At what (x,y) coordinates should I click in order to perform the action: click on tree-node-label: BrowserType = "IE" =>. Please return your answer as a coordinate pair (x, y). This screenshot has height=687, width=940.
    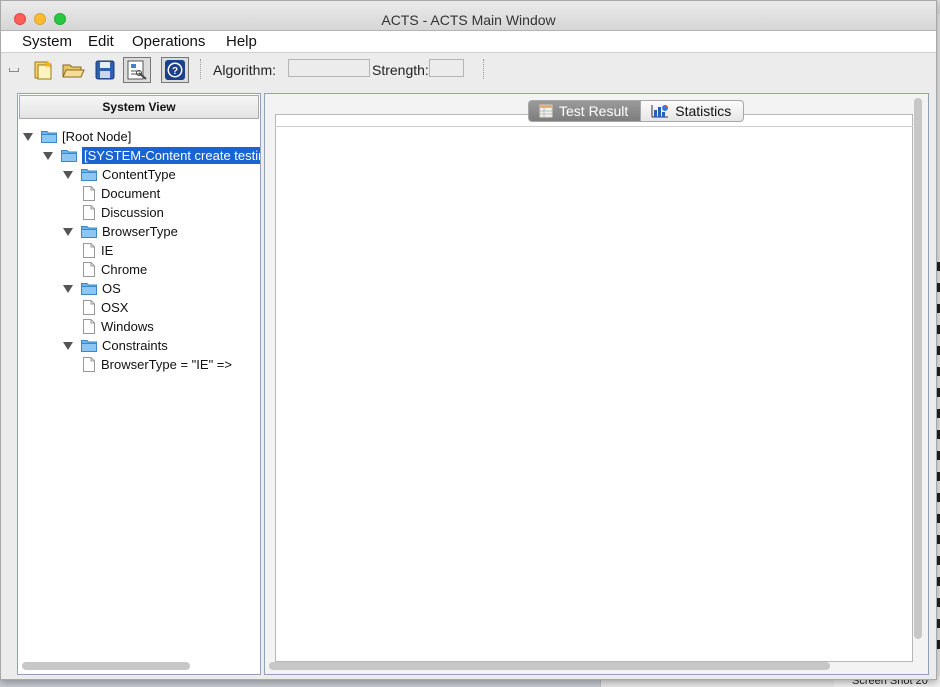
    Looking at the image, I should click on (166, 364).